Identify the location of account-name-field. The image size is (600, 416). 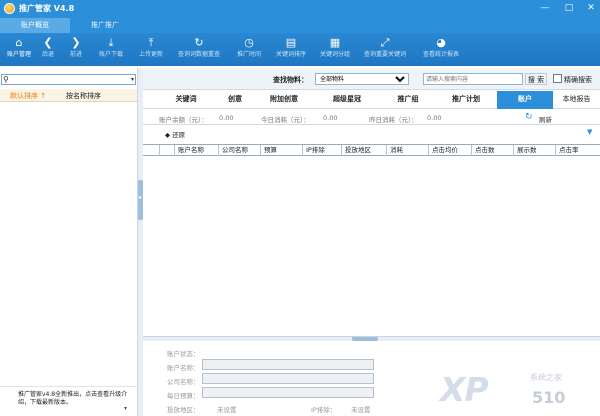
(288, 364).